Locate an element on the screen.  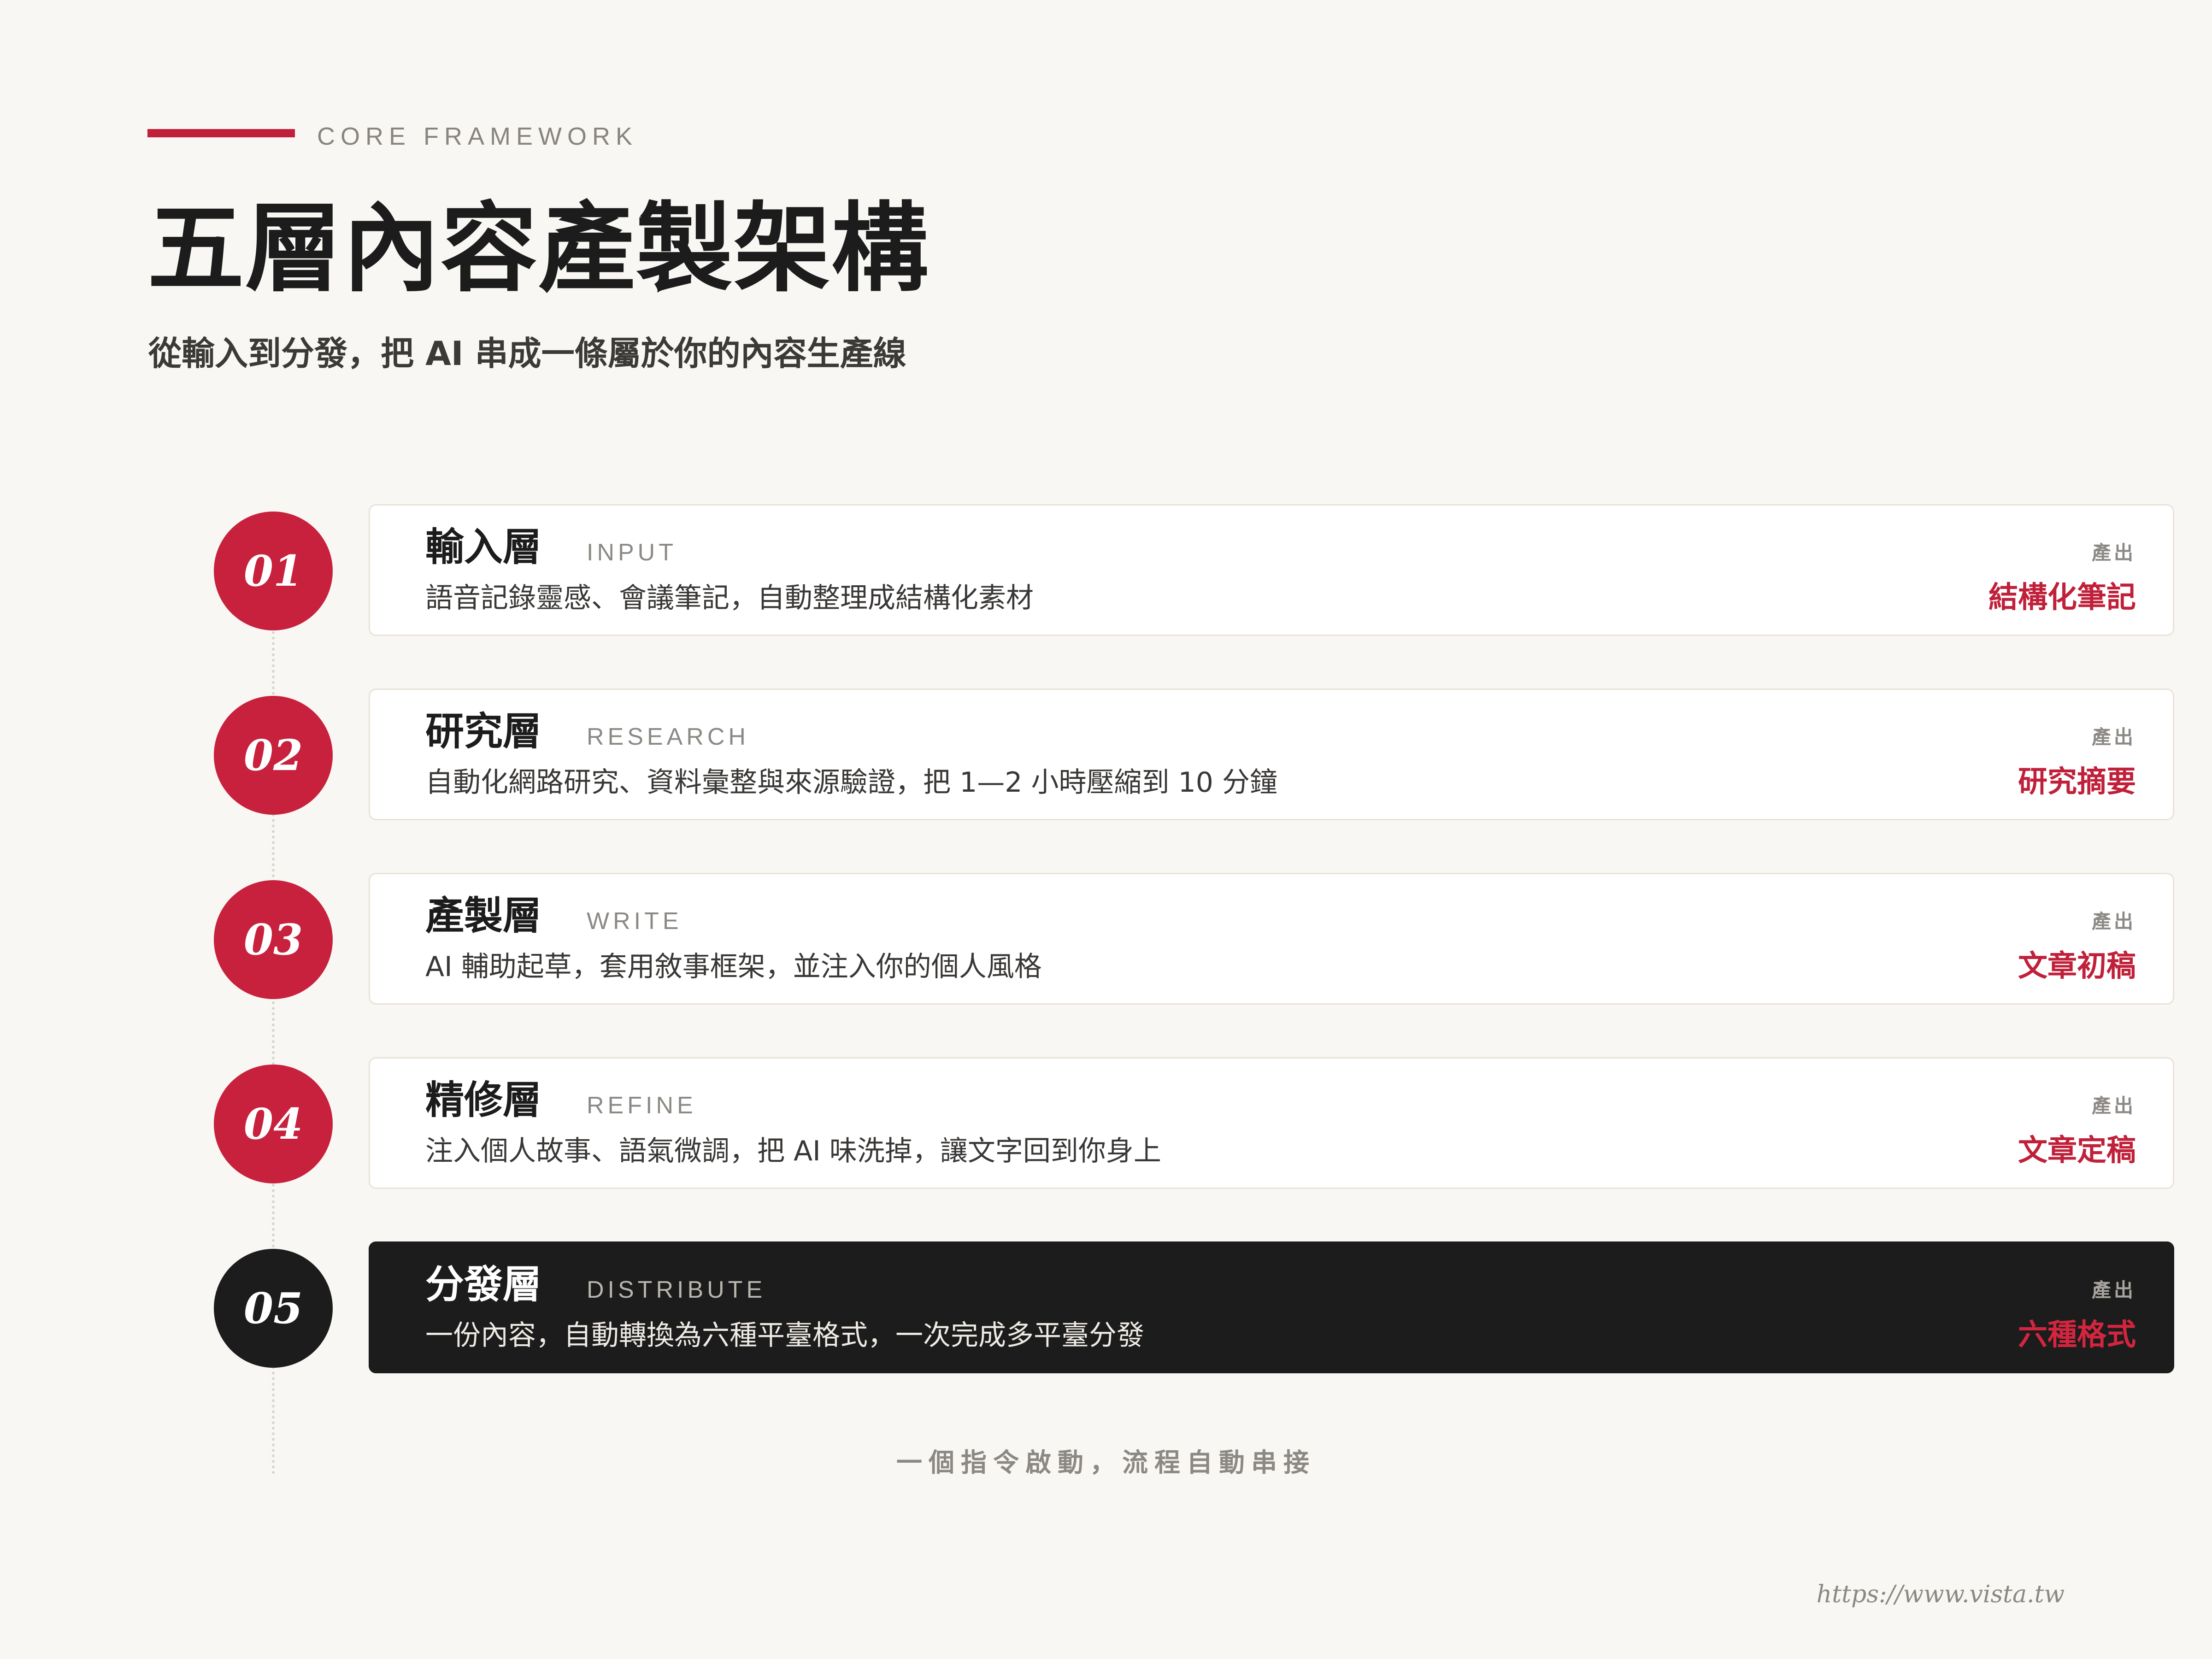
layer-description: 注入個人故事、語氣微調，把 AI 味洗掉，讓文字回到你身上 is located at coordinates (793, 1151).